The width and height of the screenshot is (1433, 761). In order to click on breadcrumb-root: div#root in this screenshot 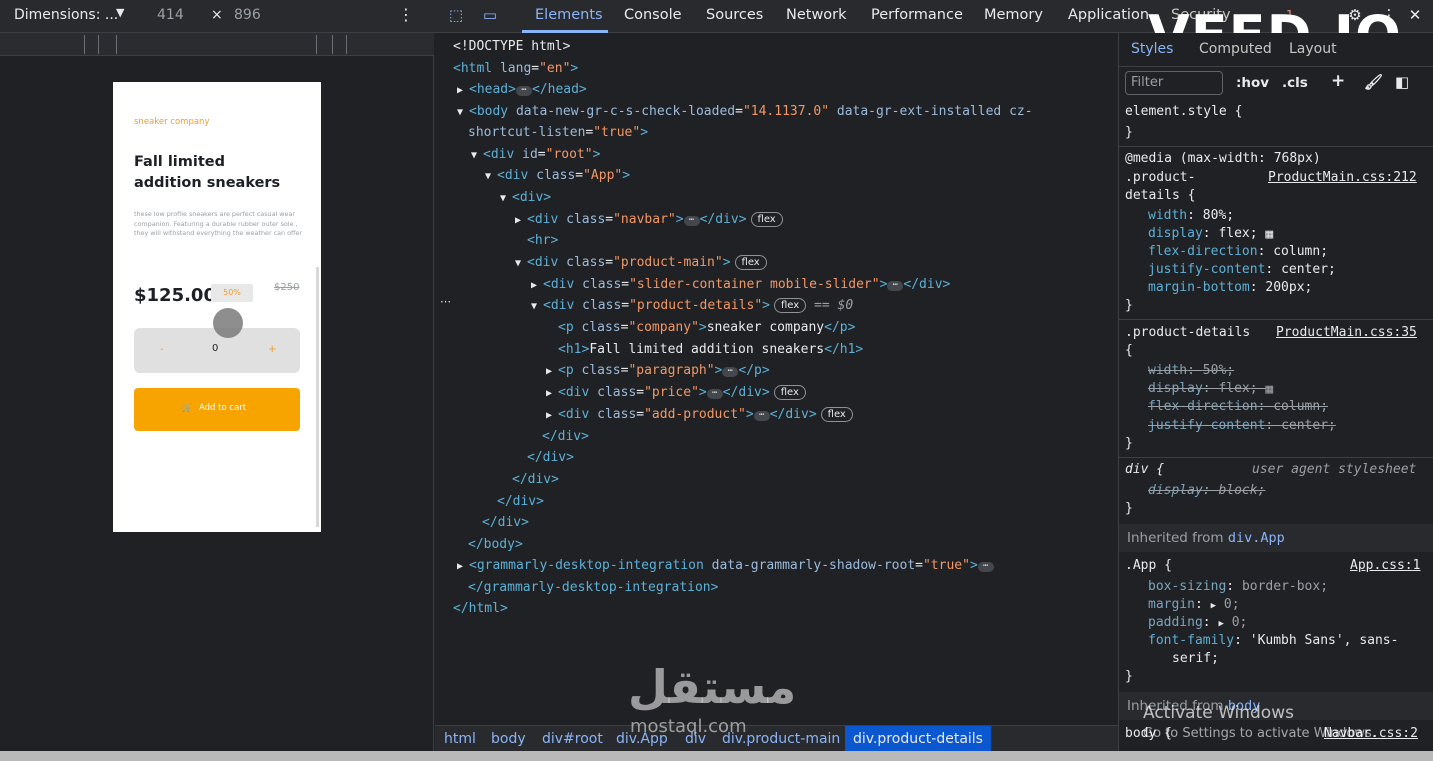, I will do `click(572, 739)`.